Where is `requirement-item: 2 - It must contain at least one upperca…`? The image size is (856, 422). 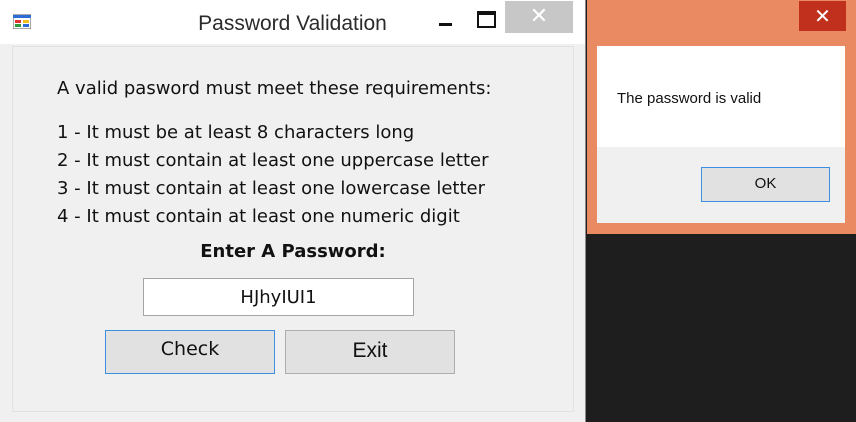 requirement-item: 2 - It must contain at least one upperca… is located at coordinates (273, 160).